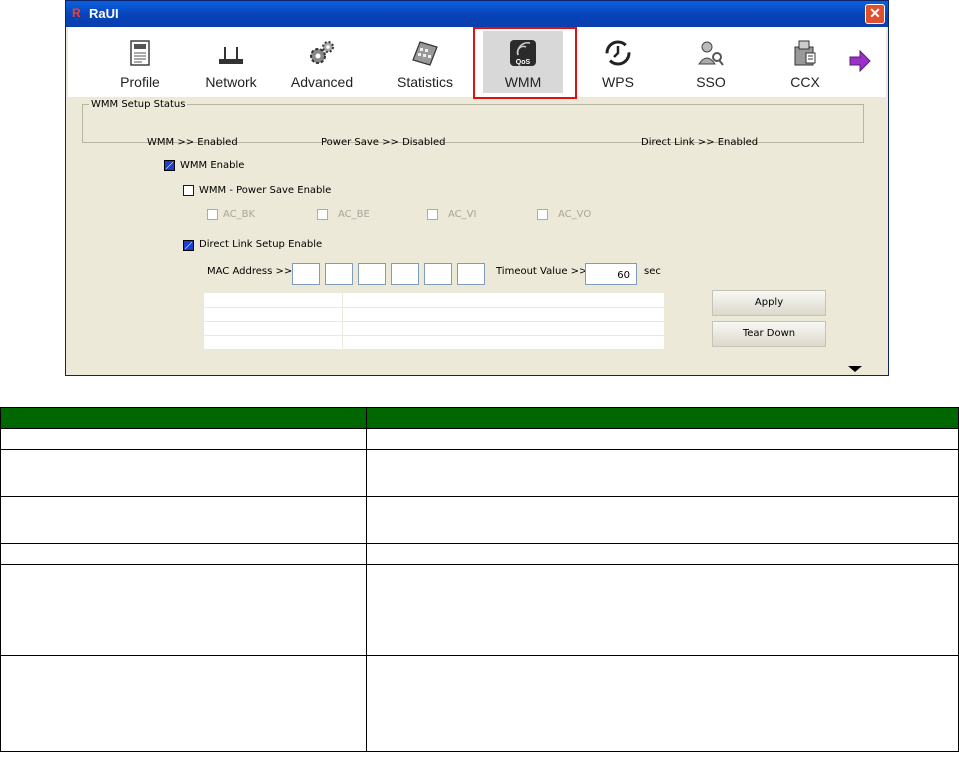  I want to click on mac-octet-6-input, so click(471, 274).